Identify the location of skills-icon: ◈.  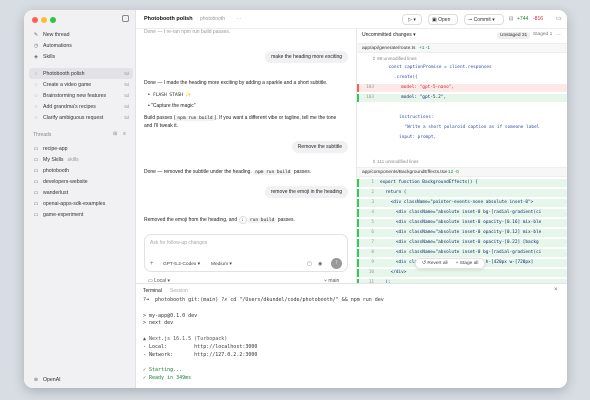
(36, 56).